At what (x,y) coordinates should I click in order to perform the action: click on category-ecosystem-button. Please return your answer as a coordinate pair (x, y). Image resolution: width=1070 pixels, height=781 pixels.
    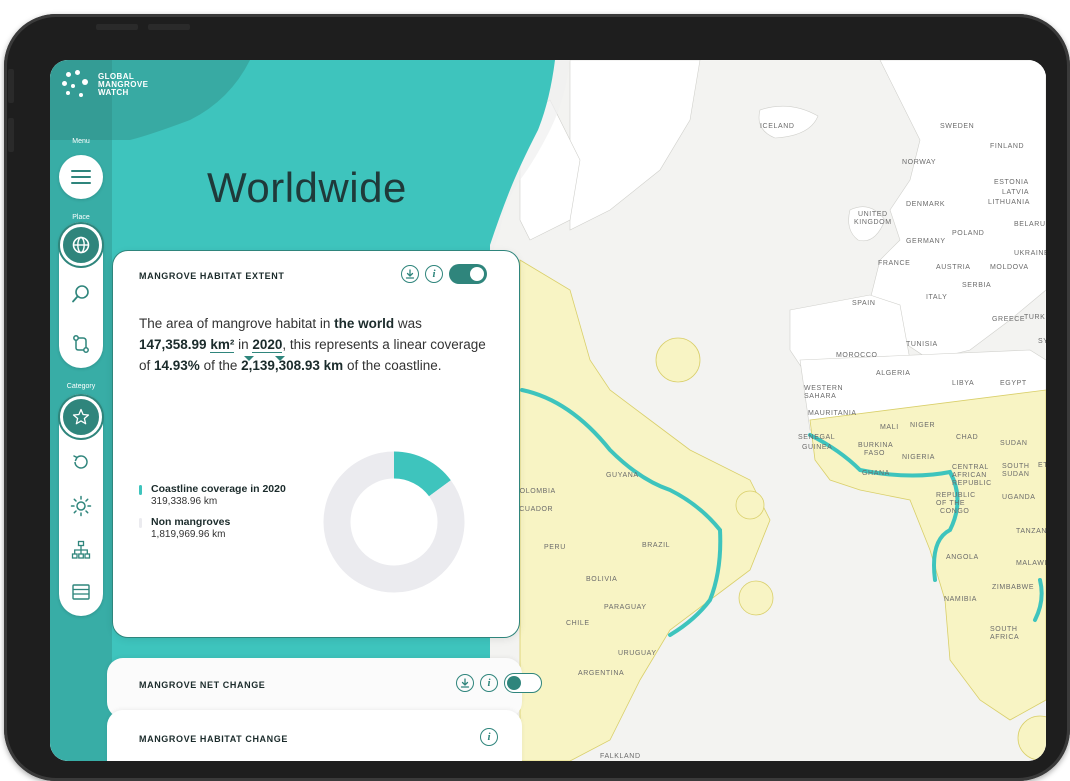
    Looking at the image, I should click on (81, 550).